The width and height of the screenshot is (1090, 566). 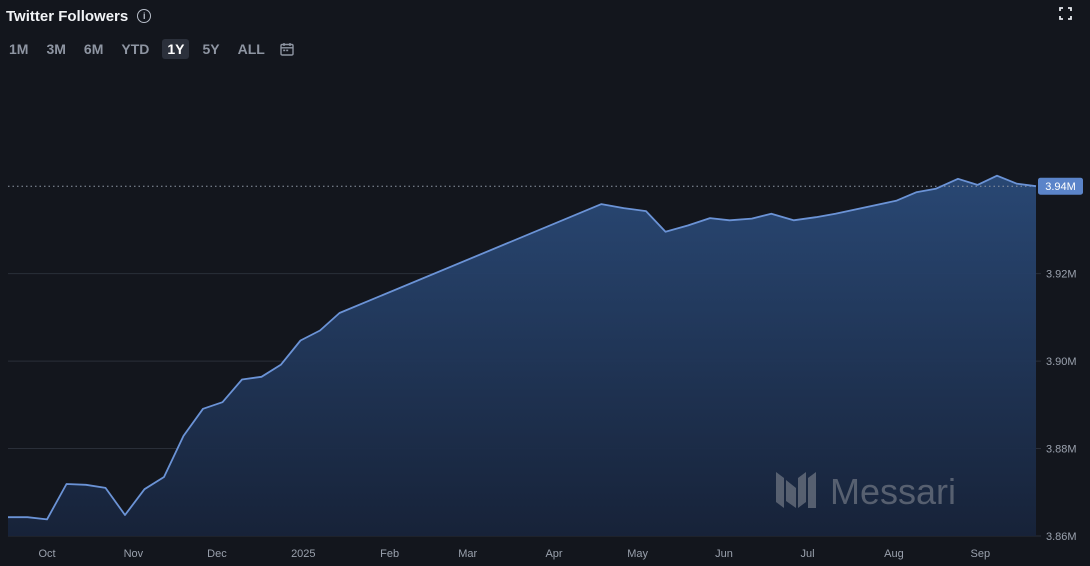 What do you see at coordinates (389, 554) in the screenshot?
I see `x-tick-label: Feb` at bounding box center [389, 554].